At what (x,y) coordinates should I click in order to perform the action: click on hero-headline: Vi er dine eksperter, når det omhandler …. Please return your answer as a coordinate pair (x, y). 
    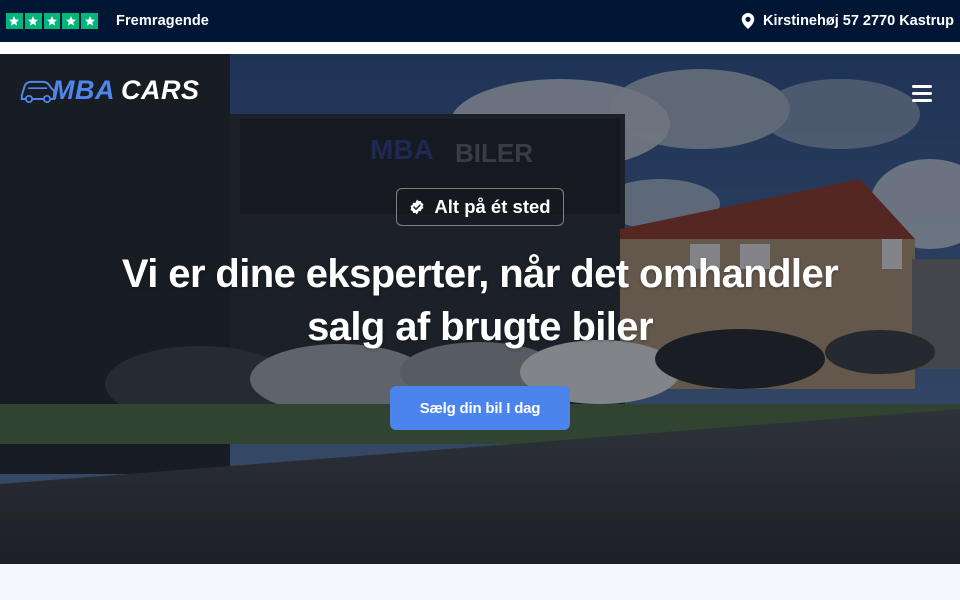
    Looking at the image, I should click on (480, 301).